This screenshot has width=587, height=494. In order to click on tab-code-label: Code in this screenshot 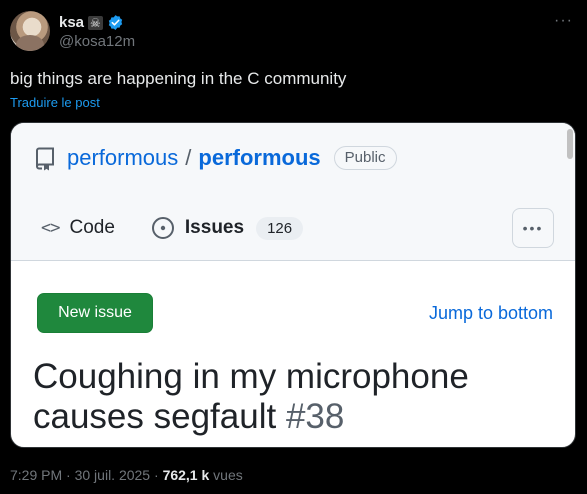, I will do `click(92, 227)`.